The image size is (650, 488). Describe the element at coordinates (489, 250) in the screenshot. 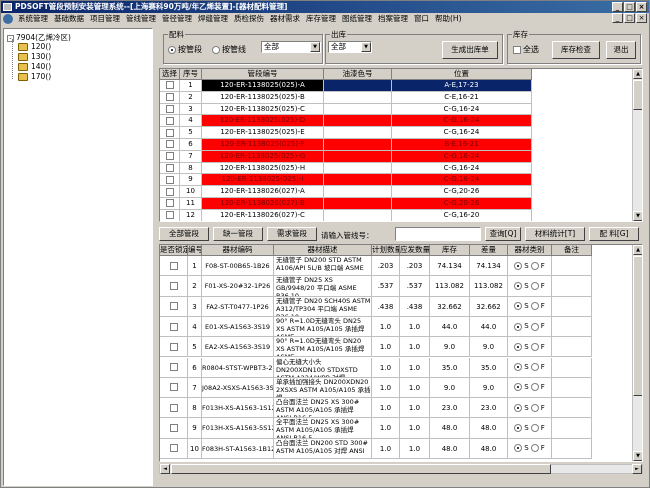

I see `column-header: 差量` at that location.